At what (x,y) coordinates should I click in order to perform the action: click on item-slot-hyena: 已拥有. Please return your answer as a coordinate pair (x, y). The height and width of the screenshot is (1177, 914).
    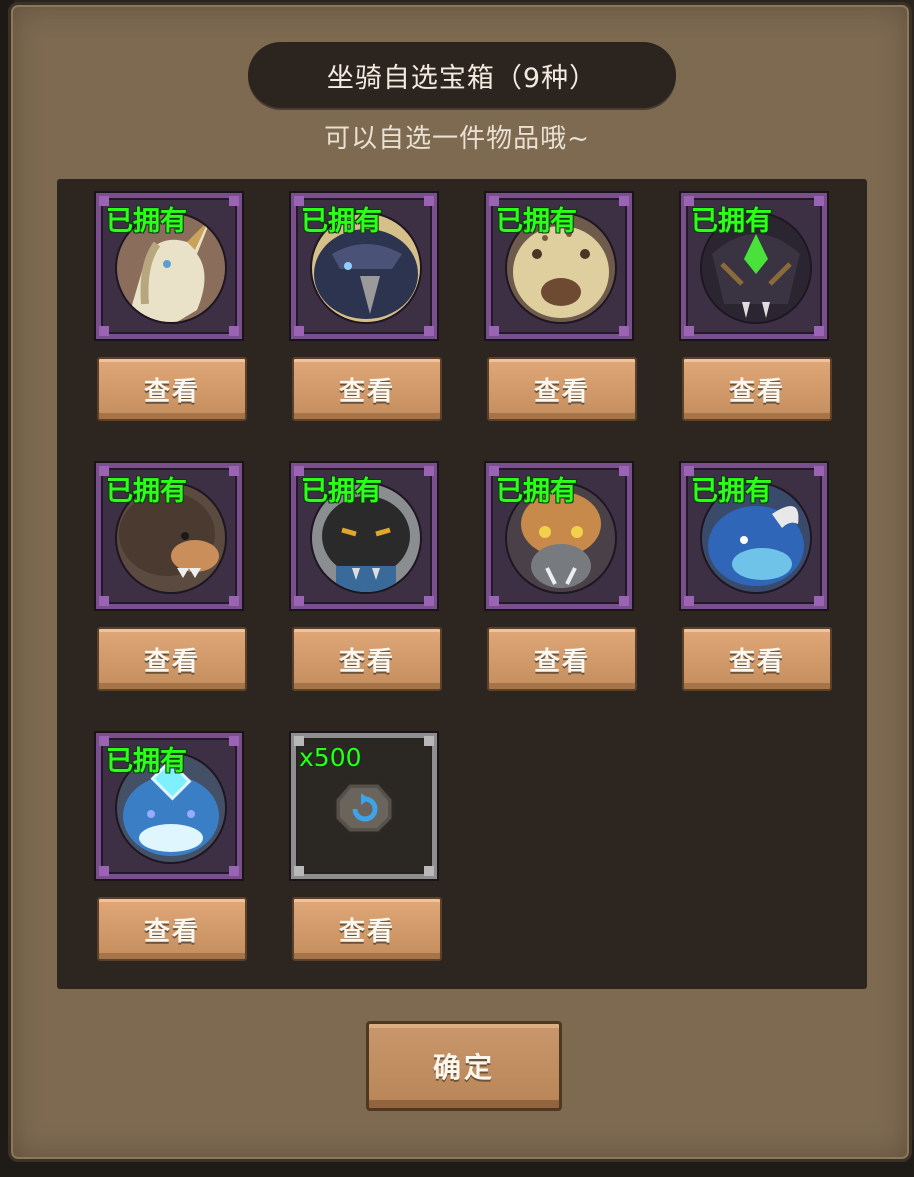
    Looking at the image, I should click on (559, 266).